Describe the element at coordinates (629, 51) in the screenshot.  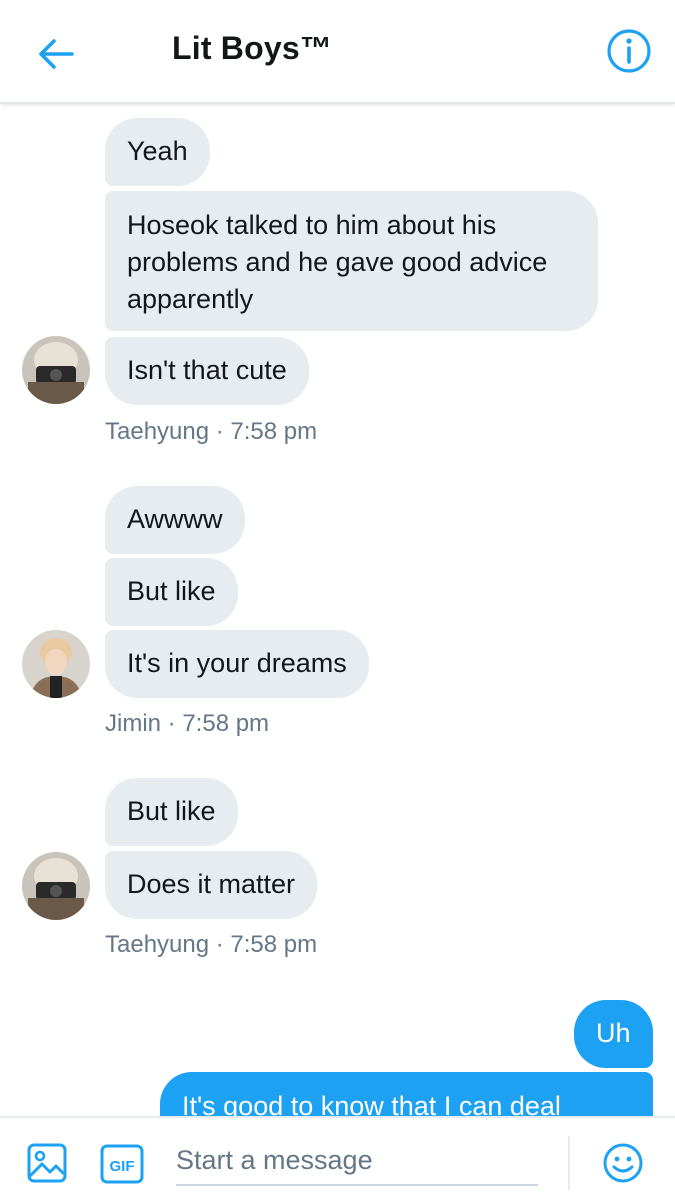
I see `info-icon` at that location.